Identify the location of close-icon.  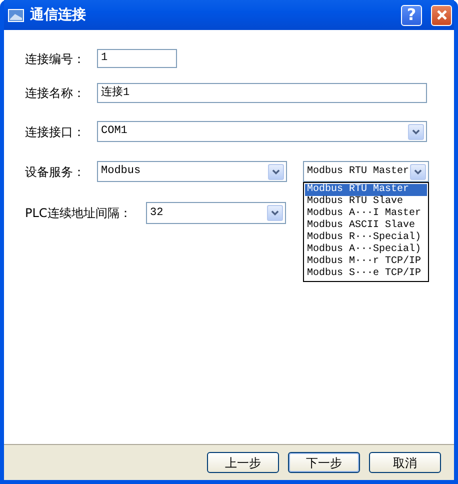
(442, 15).